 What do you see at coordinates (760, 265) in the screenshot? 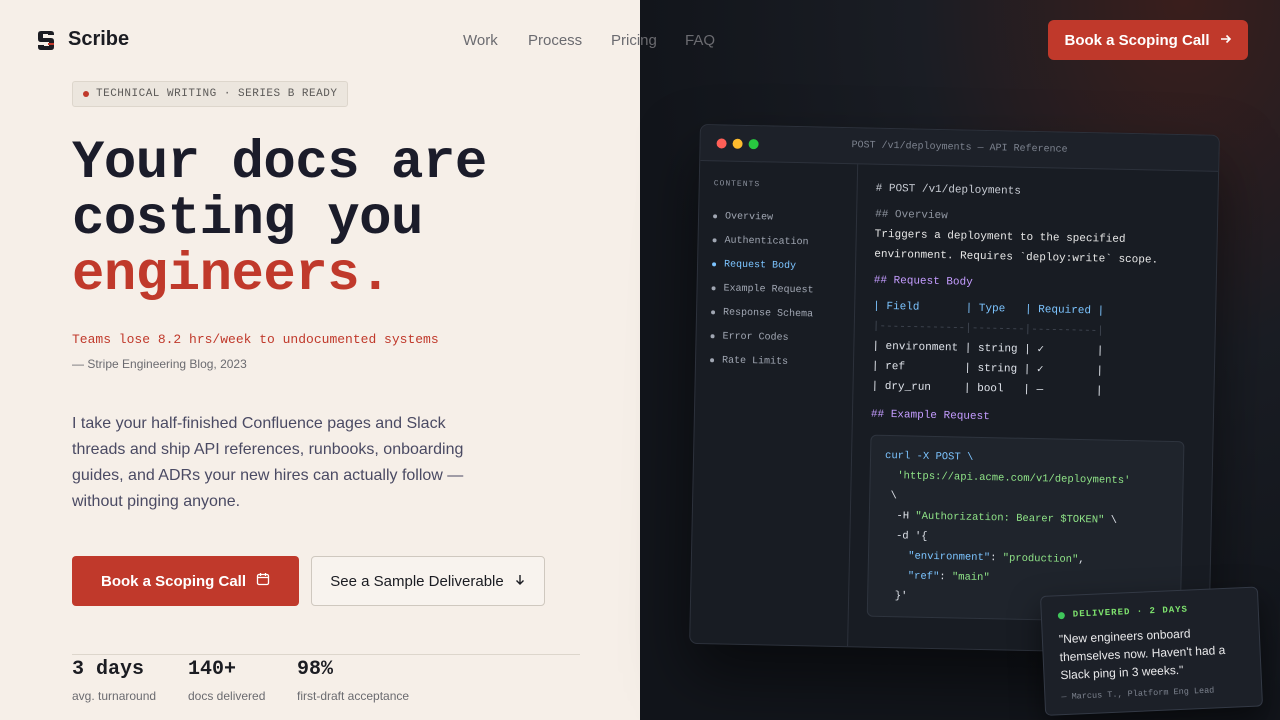
I see `toc-item-label: Request Body` at bounding box center [760, 265].